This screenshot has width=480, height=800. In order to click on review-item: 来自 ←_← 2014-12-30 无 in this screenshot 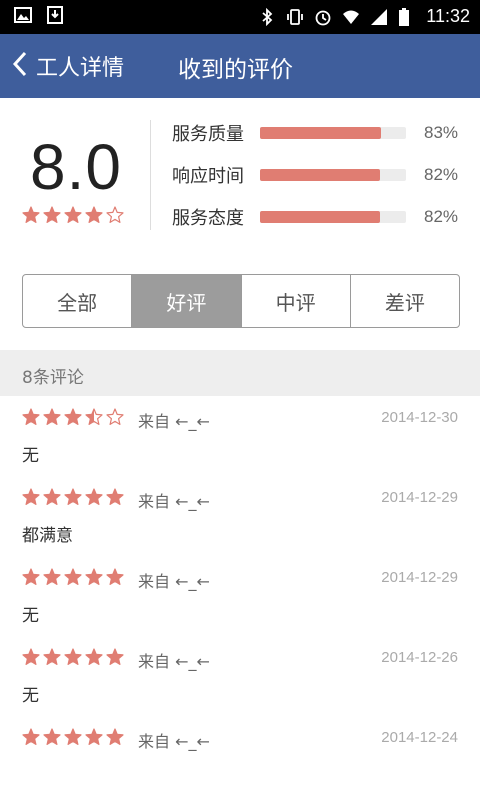, I will do `click(240, 437)`.